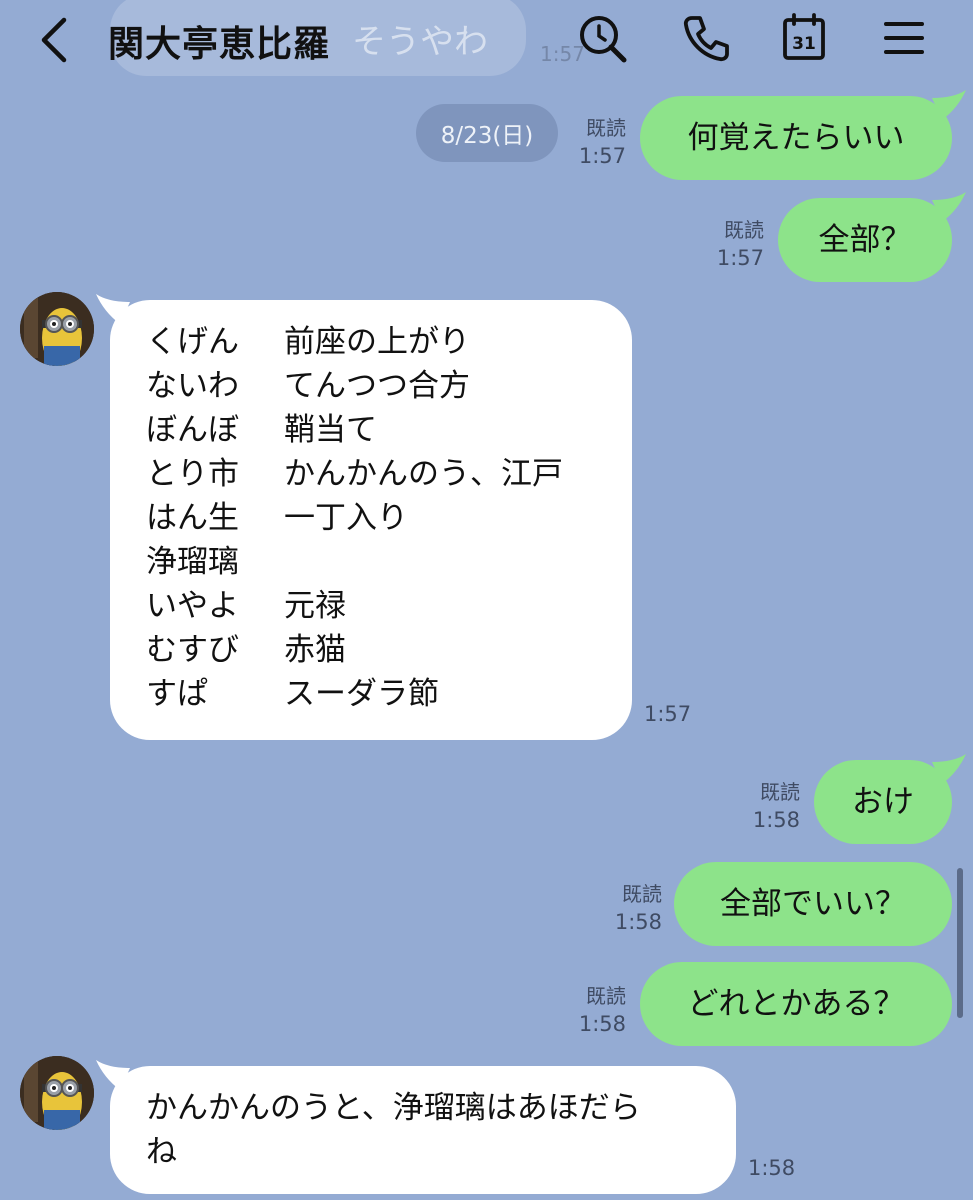 This screenshot has height=1200, width=973. Describe the element at coordinates (315, 650) in the screenshot. I see `list-item-value: 赤猫` at that location.